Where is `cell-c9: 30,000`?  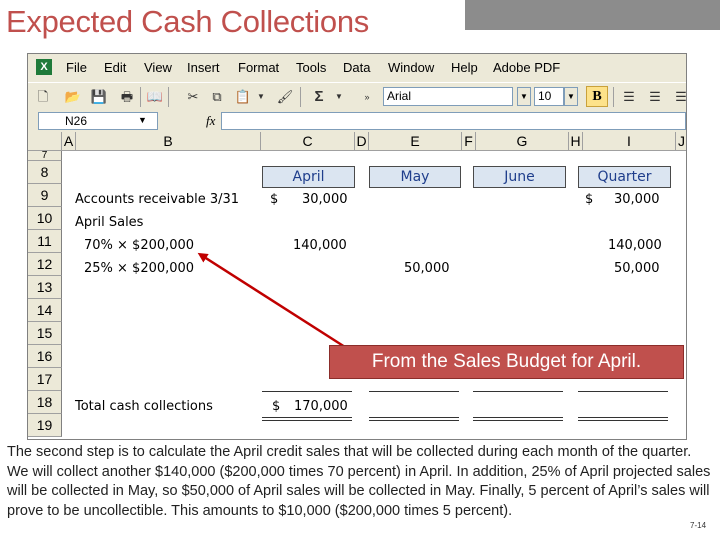
cell-c9: 30,000 is located at coordinates (325, 199).